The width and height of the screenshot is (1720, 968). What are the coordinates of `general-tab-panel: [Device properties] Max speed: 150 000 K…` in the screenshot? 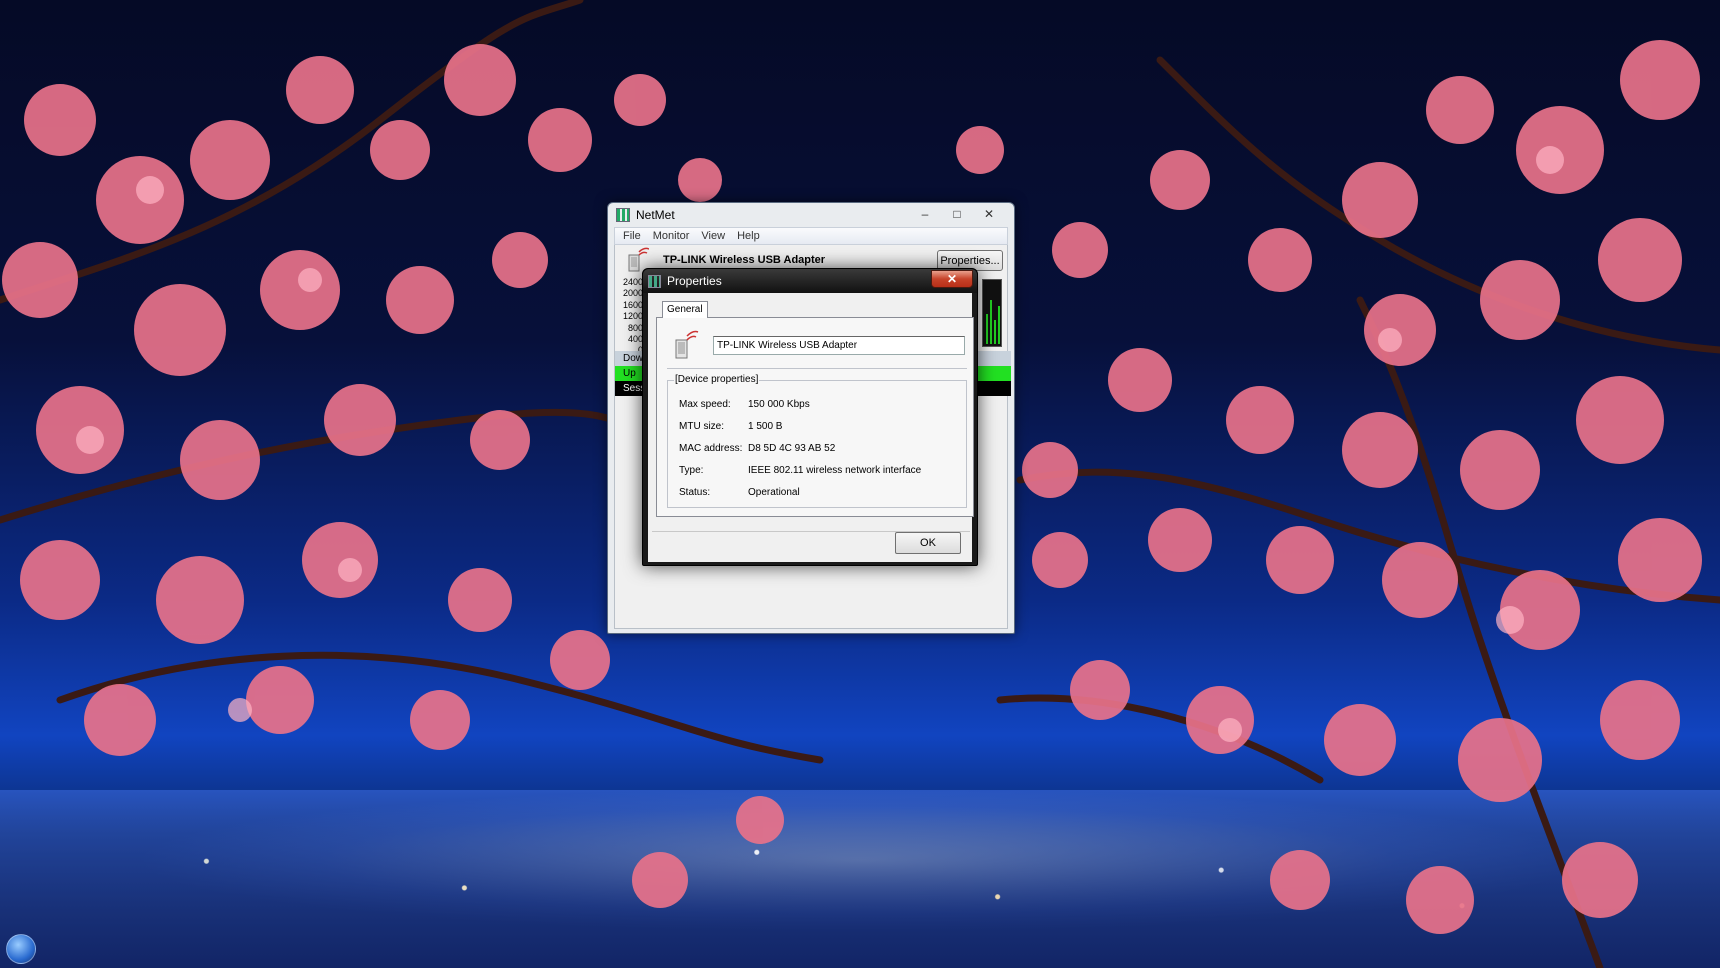 It's located at (815, 417).